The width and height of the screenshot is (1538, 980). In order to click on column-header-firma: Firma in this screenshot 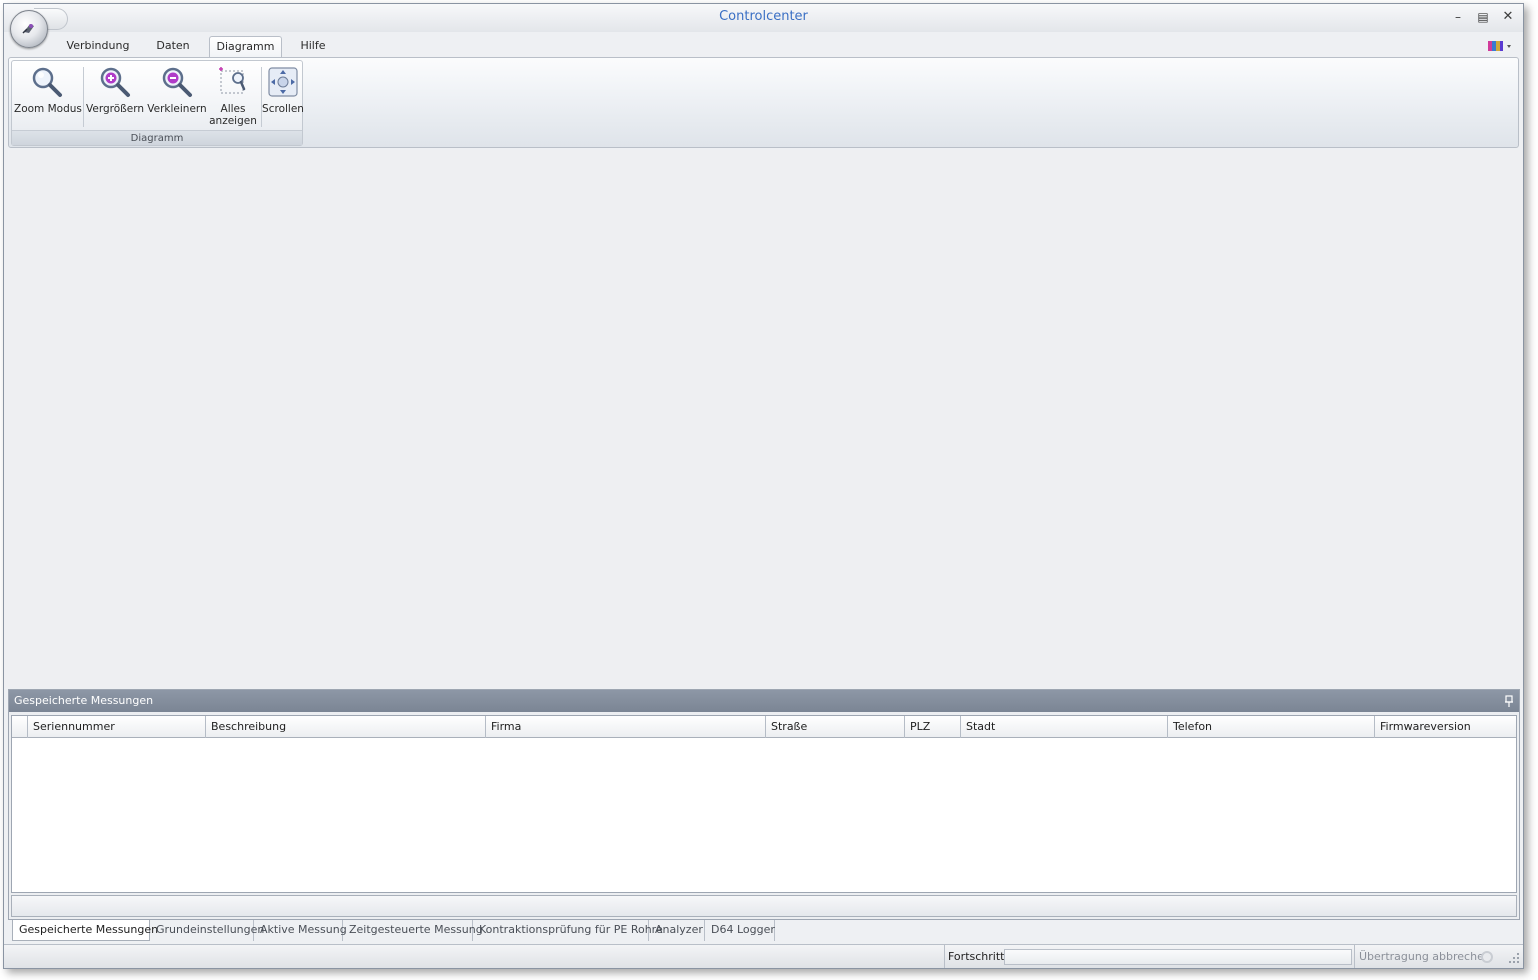, I will do `click(626, 727)`.